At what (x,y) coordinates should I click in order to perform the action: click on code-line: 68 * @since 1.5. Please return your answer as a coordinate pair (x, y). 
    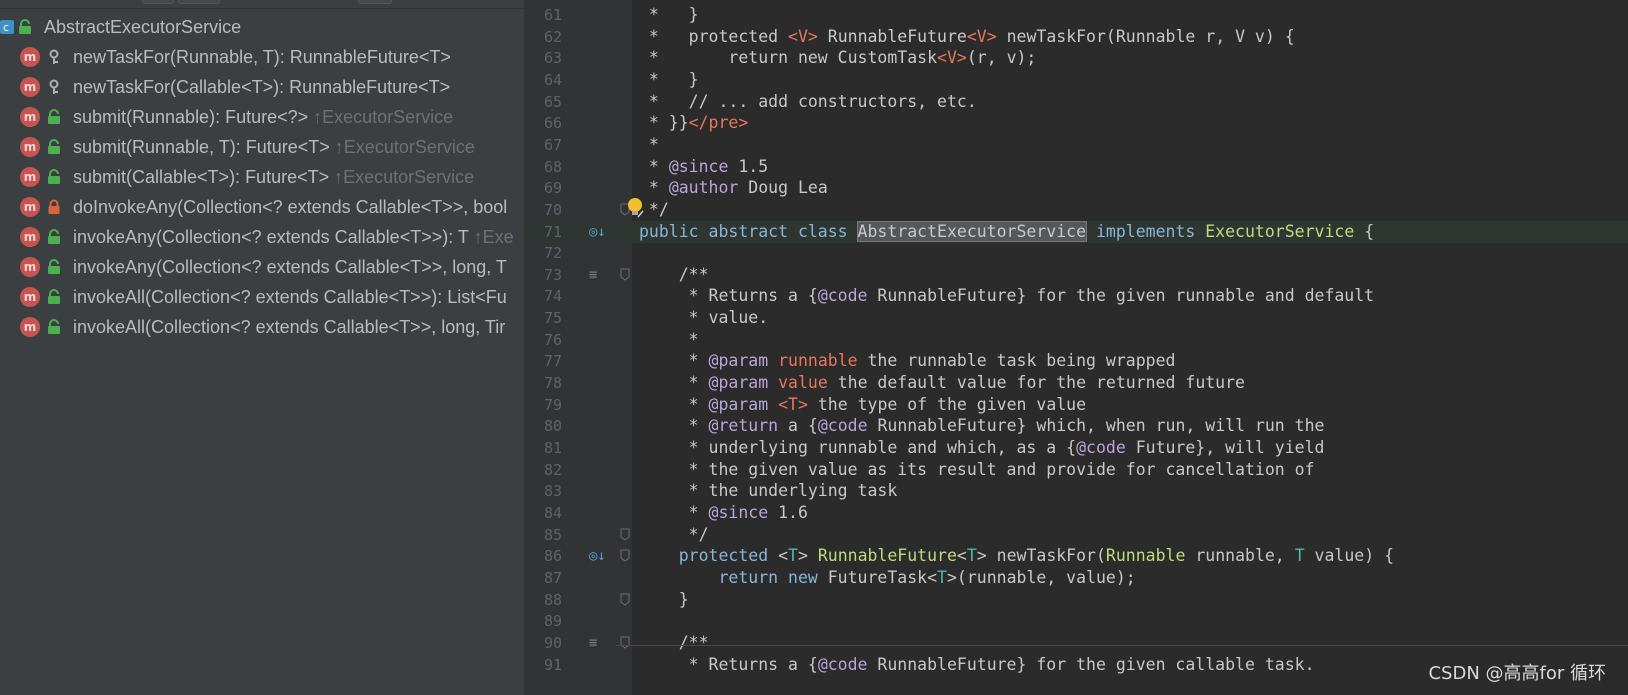
    Looking at the image, I should click on (1076, 167).